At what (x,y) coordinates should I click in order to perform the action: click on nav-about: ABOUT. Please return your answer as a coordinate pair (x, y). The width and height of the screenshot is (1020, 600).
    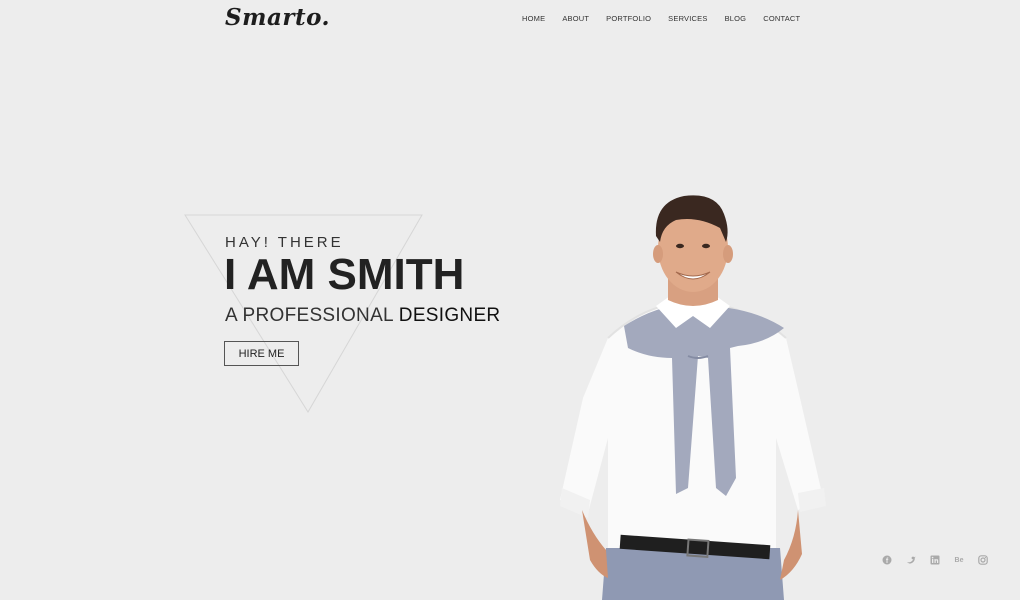
    Looking at the image, I should click on (575, 18).